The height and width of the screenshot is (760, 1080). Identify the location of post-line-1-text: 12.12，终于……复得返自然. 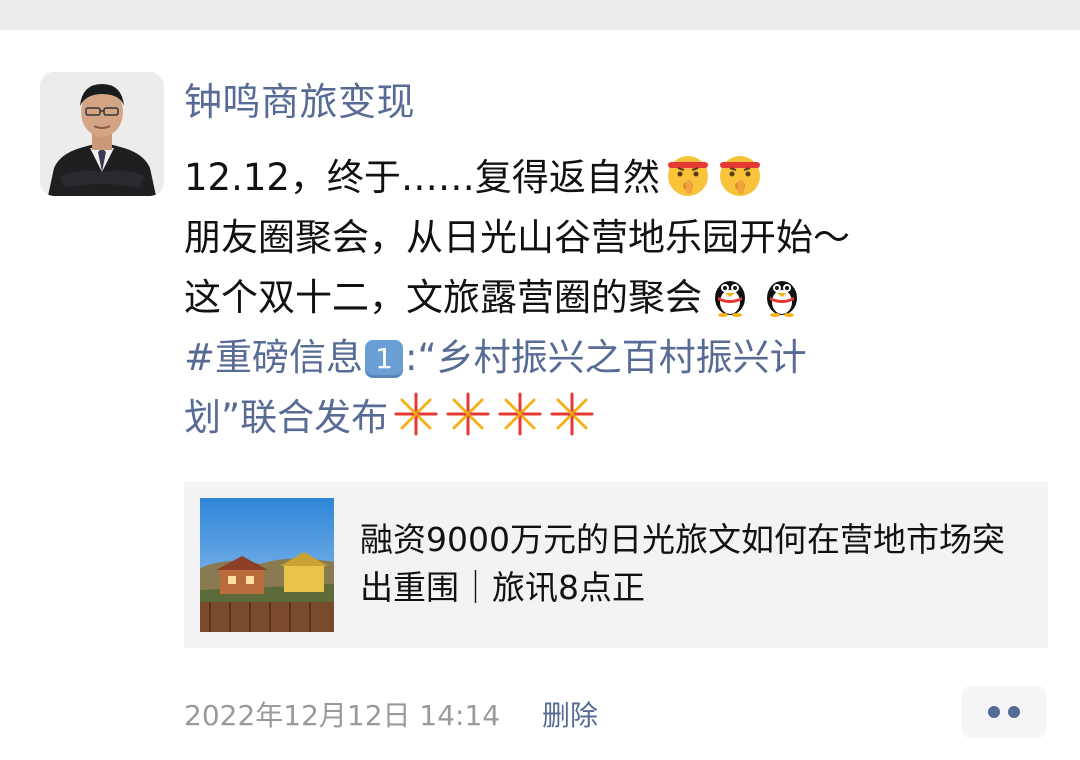
(422, 177).